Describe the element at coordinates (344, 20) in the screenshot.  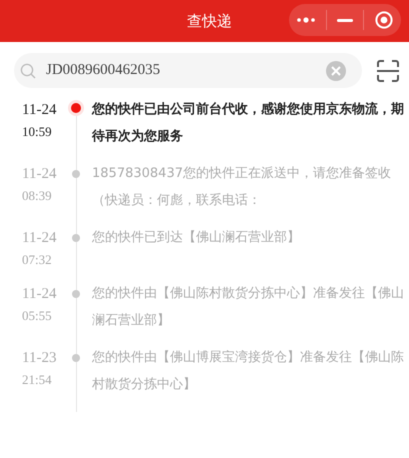
I see `minimize-icon` at that location.